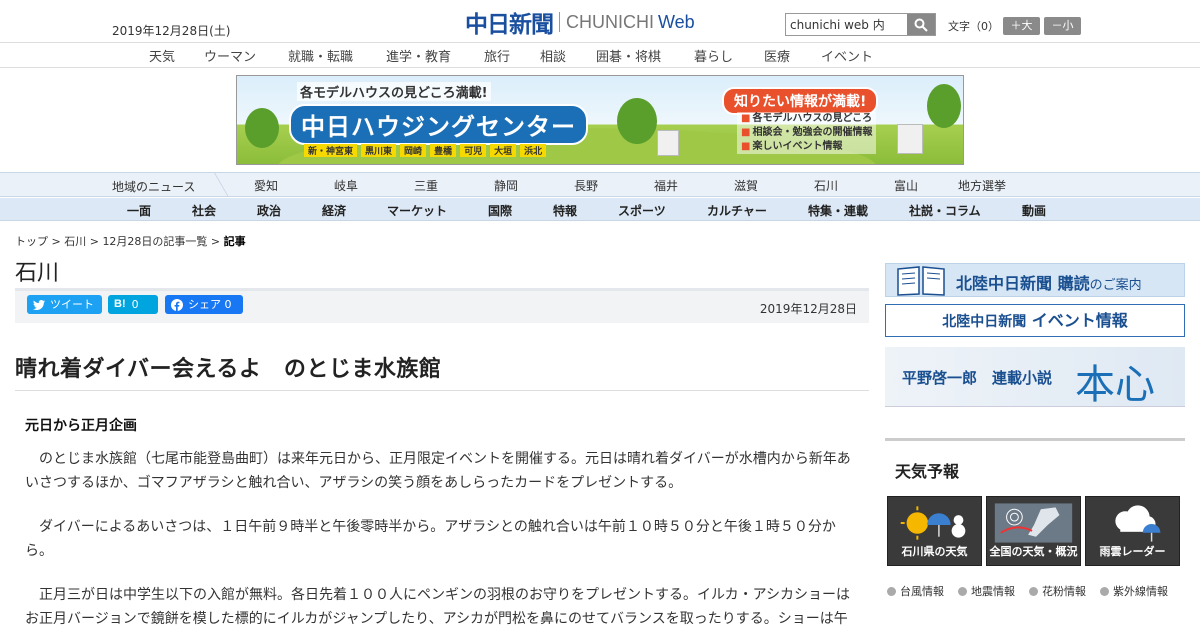  Describe the element at coordinates (838, 210) in the screenshot. I see `category-item: 特集・連載` at that location.